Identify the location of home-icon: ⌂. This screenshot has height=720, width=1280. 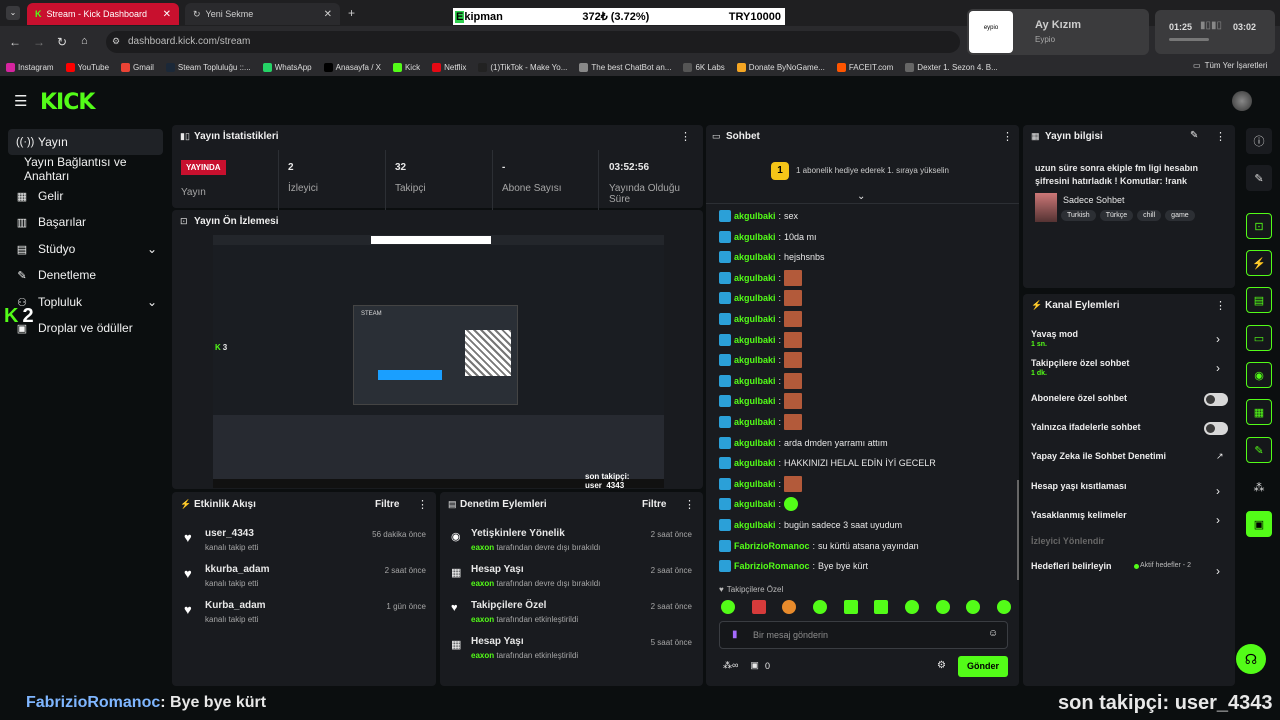
(84, 41).